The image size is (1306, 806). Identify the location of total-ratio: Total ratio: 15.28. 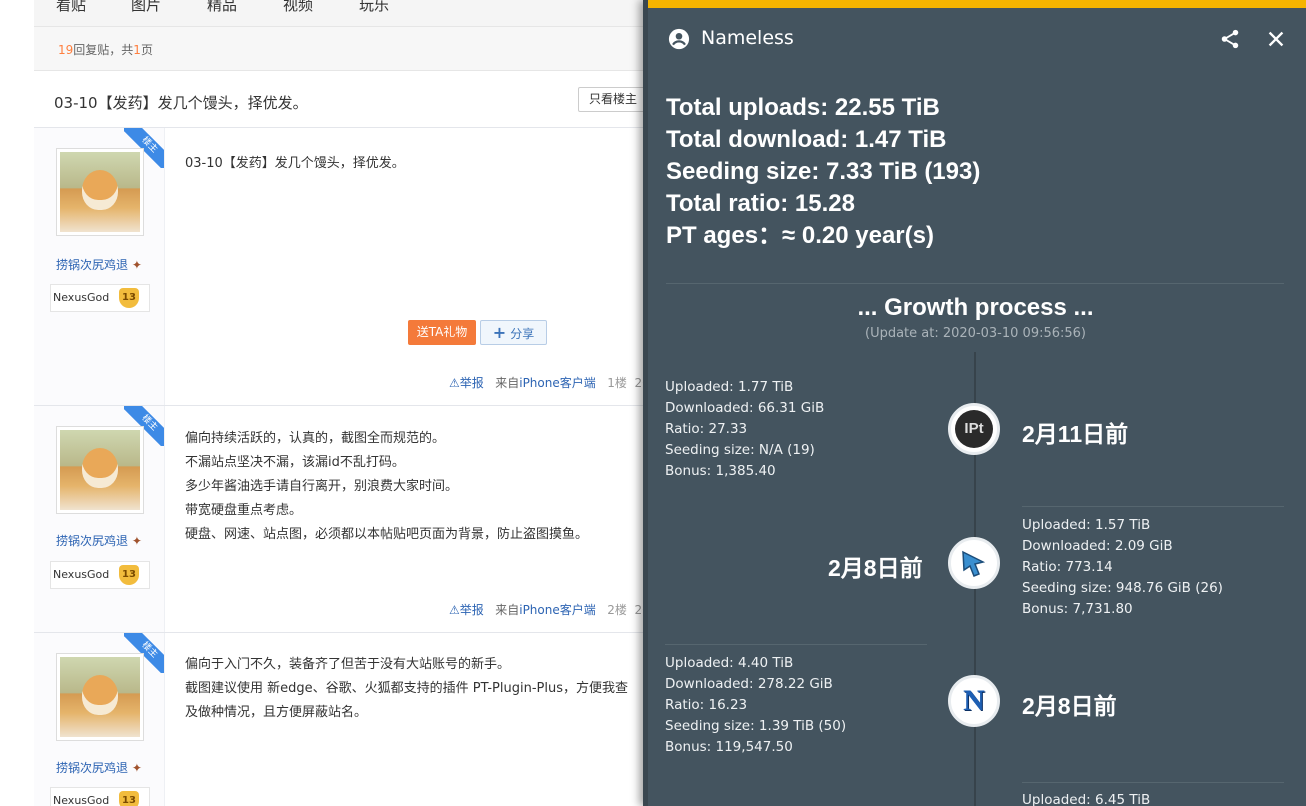
(760, 203).